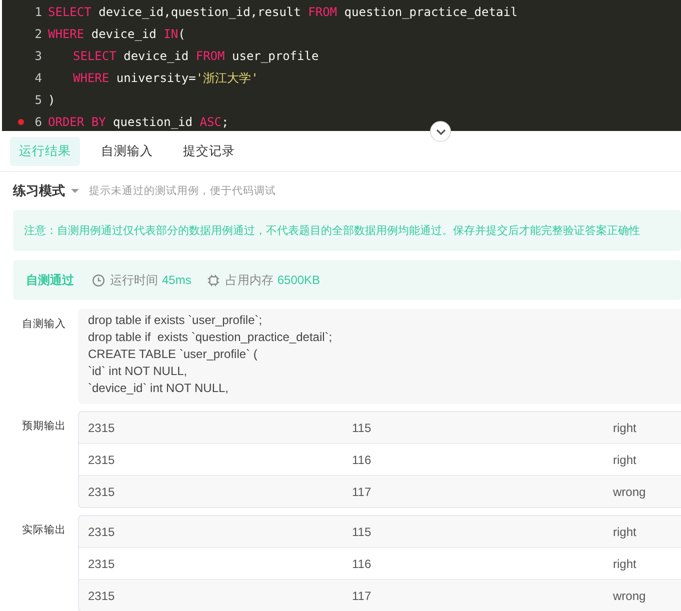 The height and width of the screenshot is (611, 681). What do you see at coordinates (298, 280) in the screenshot?
I see `memory-value: 6500KB` at bounding box center [298, 280].